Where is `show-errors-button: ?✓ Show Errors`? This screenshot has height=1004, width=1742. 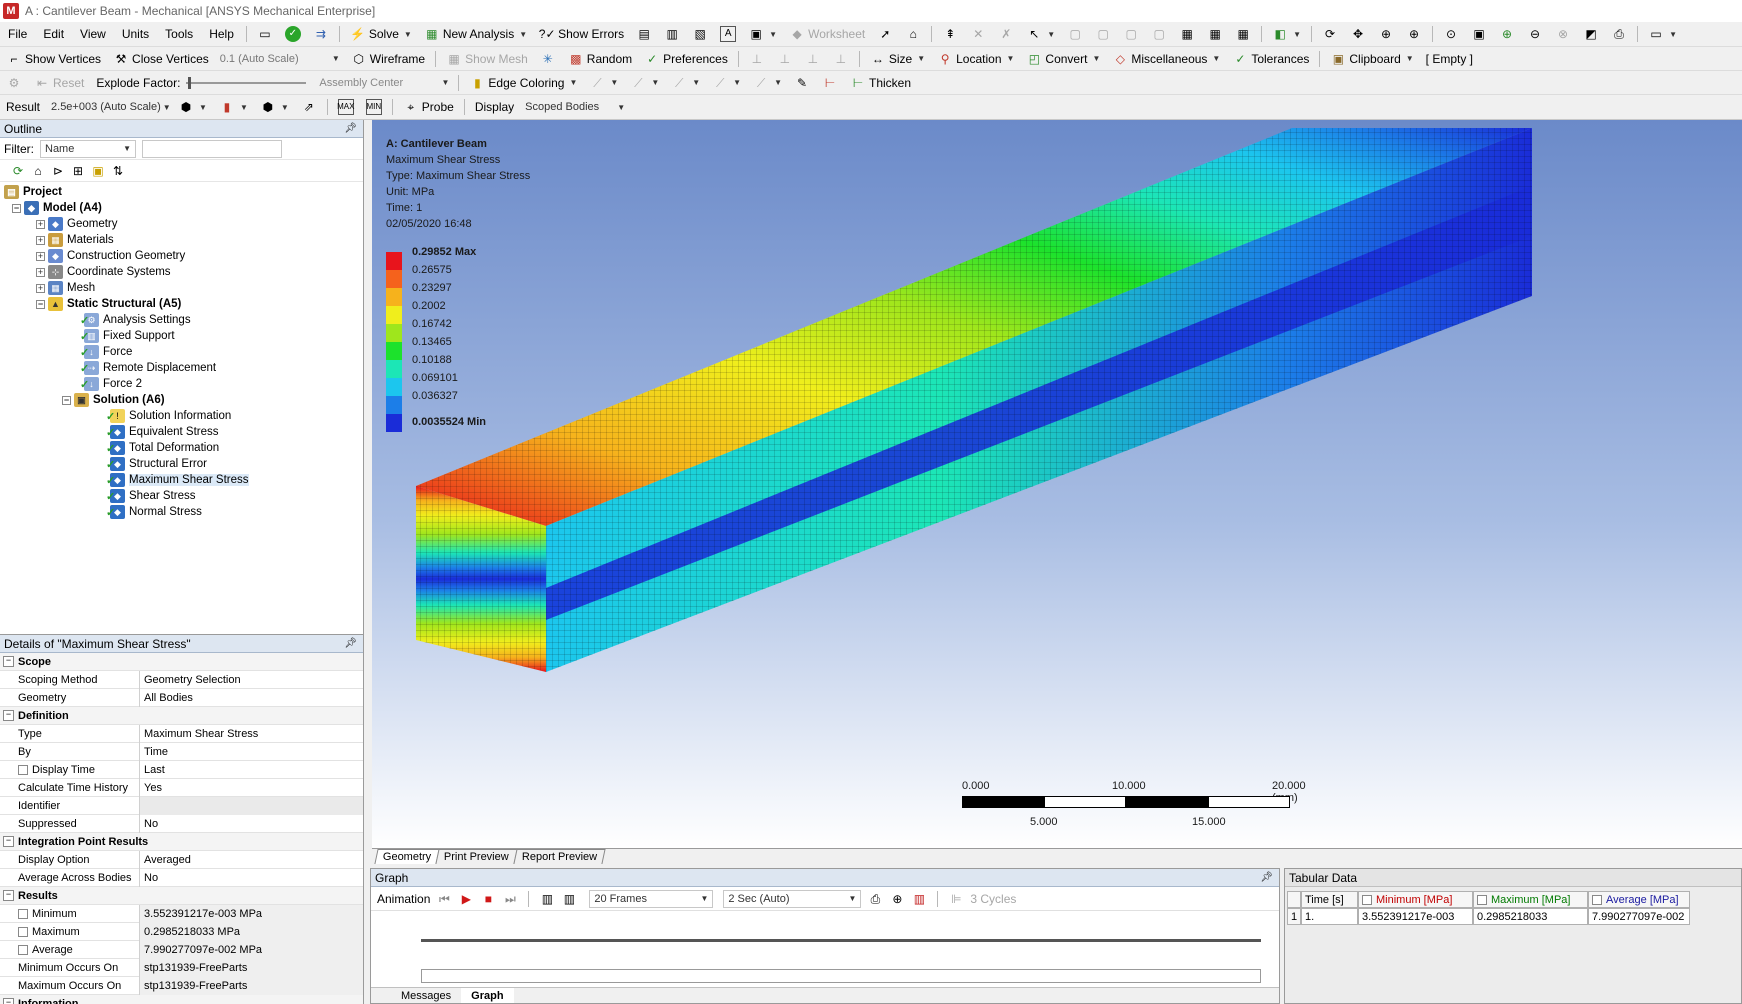
show-errors-button: ?✓ Show Errors is located at coordinates (581, 34).